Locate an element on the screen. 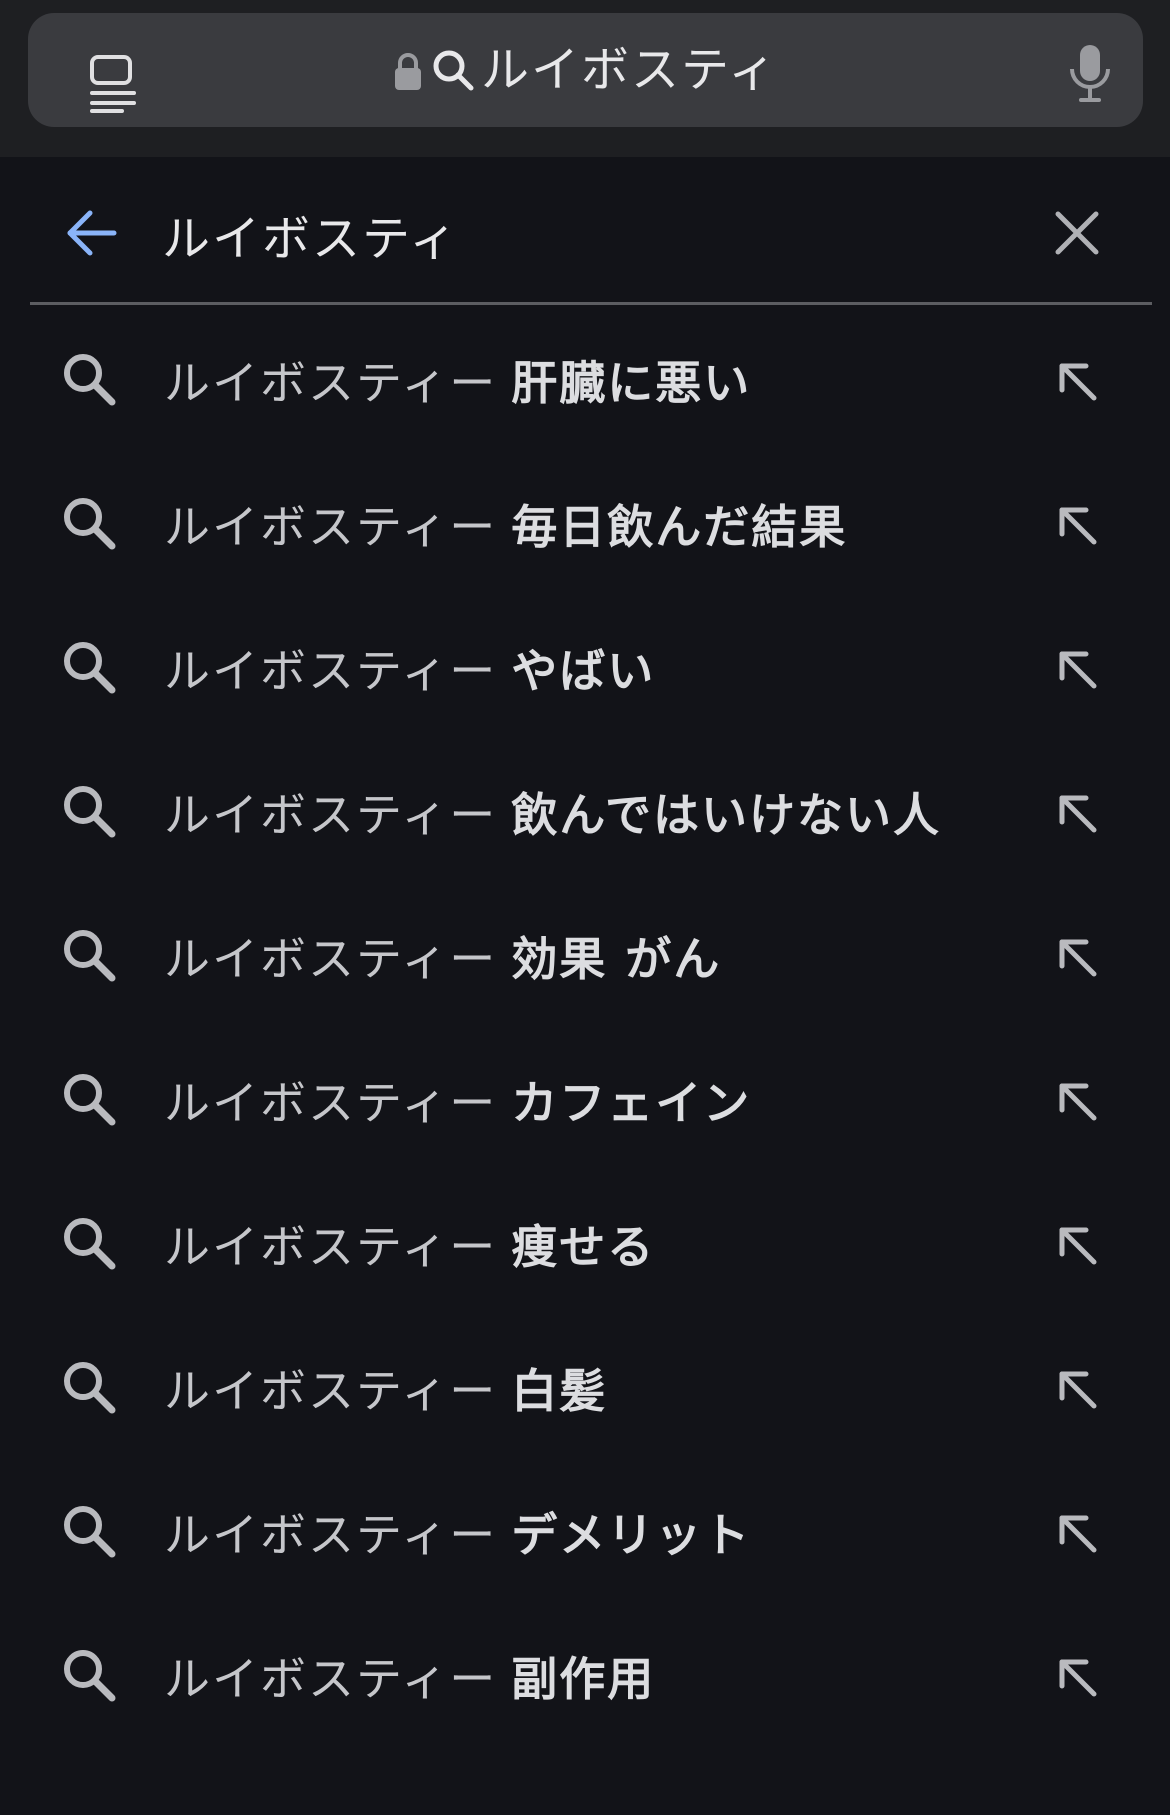 The width and height of the screenshot is (1170, 1815). search-box is located at coordinates (591, 237).